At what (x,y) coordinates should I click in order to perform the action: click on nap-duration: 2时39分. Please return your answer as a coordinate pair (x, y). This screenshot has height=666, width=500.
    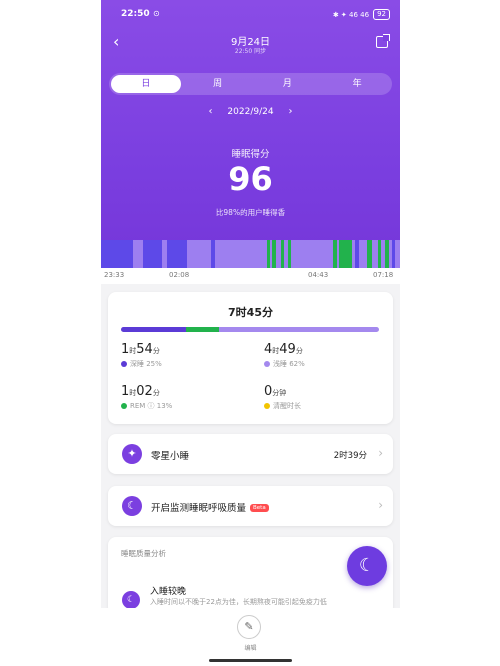
    Looking at the image, I should click on (350, 456).